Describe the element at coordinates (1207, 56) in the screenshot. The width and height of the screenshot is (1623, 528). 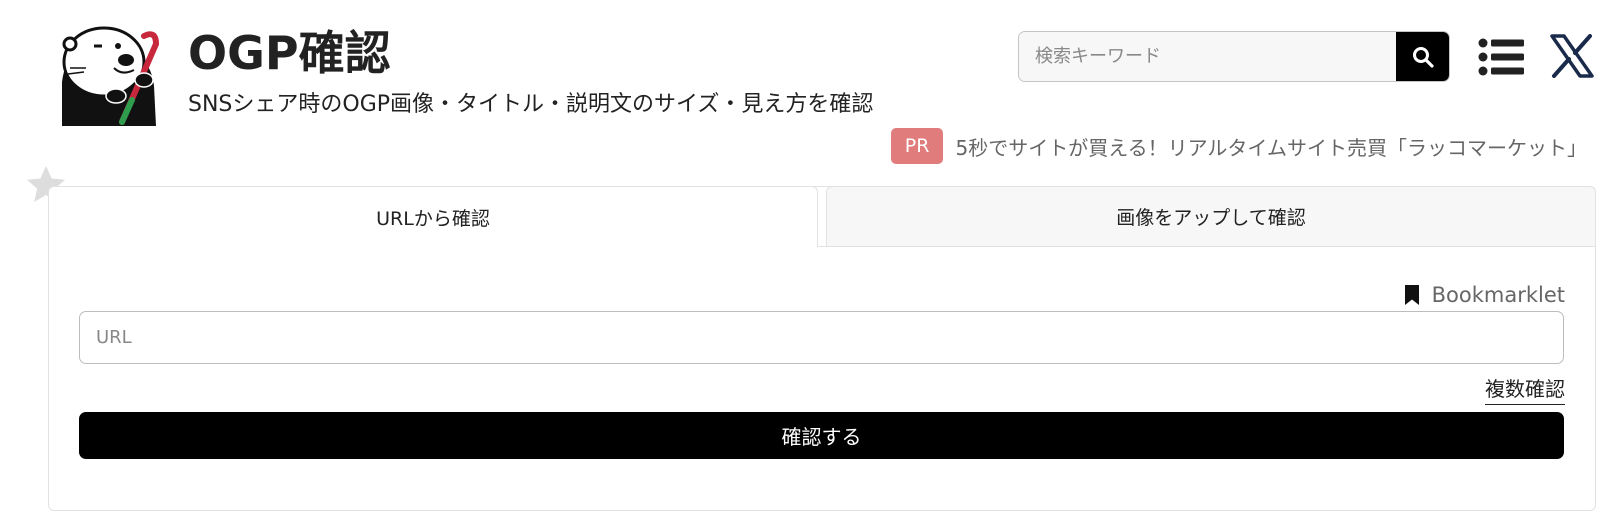
I see `search-input` at that location.